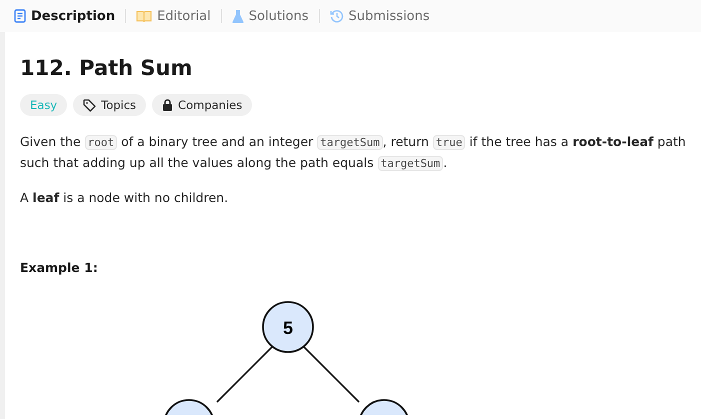 This screenshot has width=701, height=419. What do you see at coordinates (144, 16) in the screenshot?
I see `book-icon` at bounding box center [144, 16].